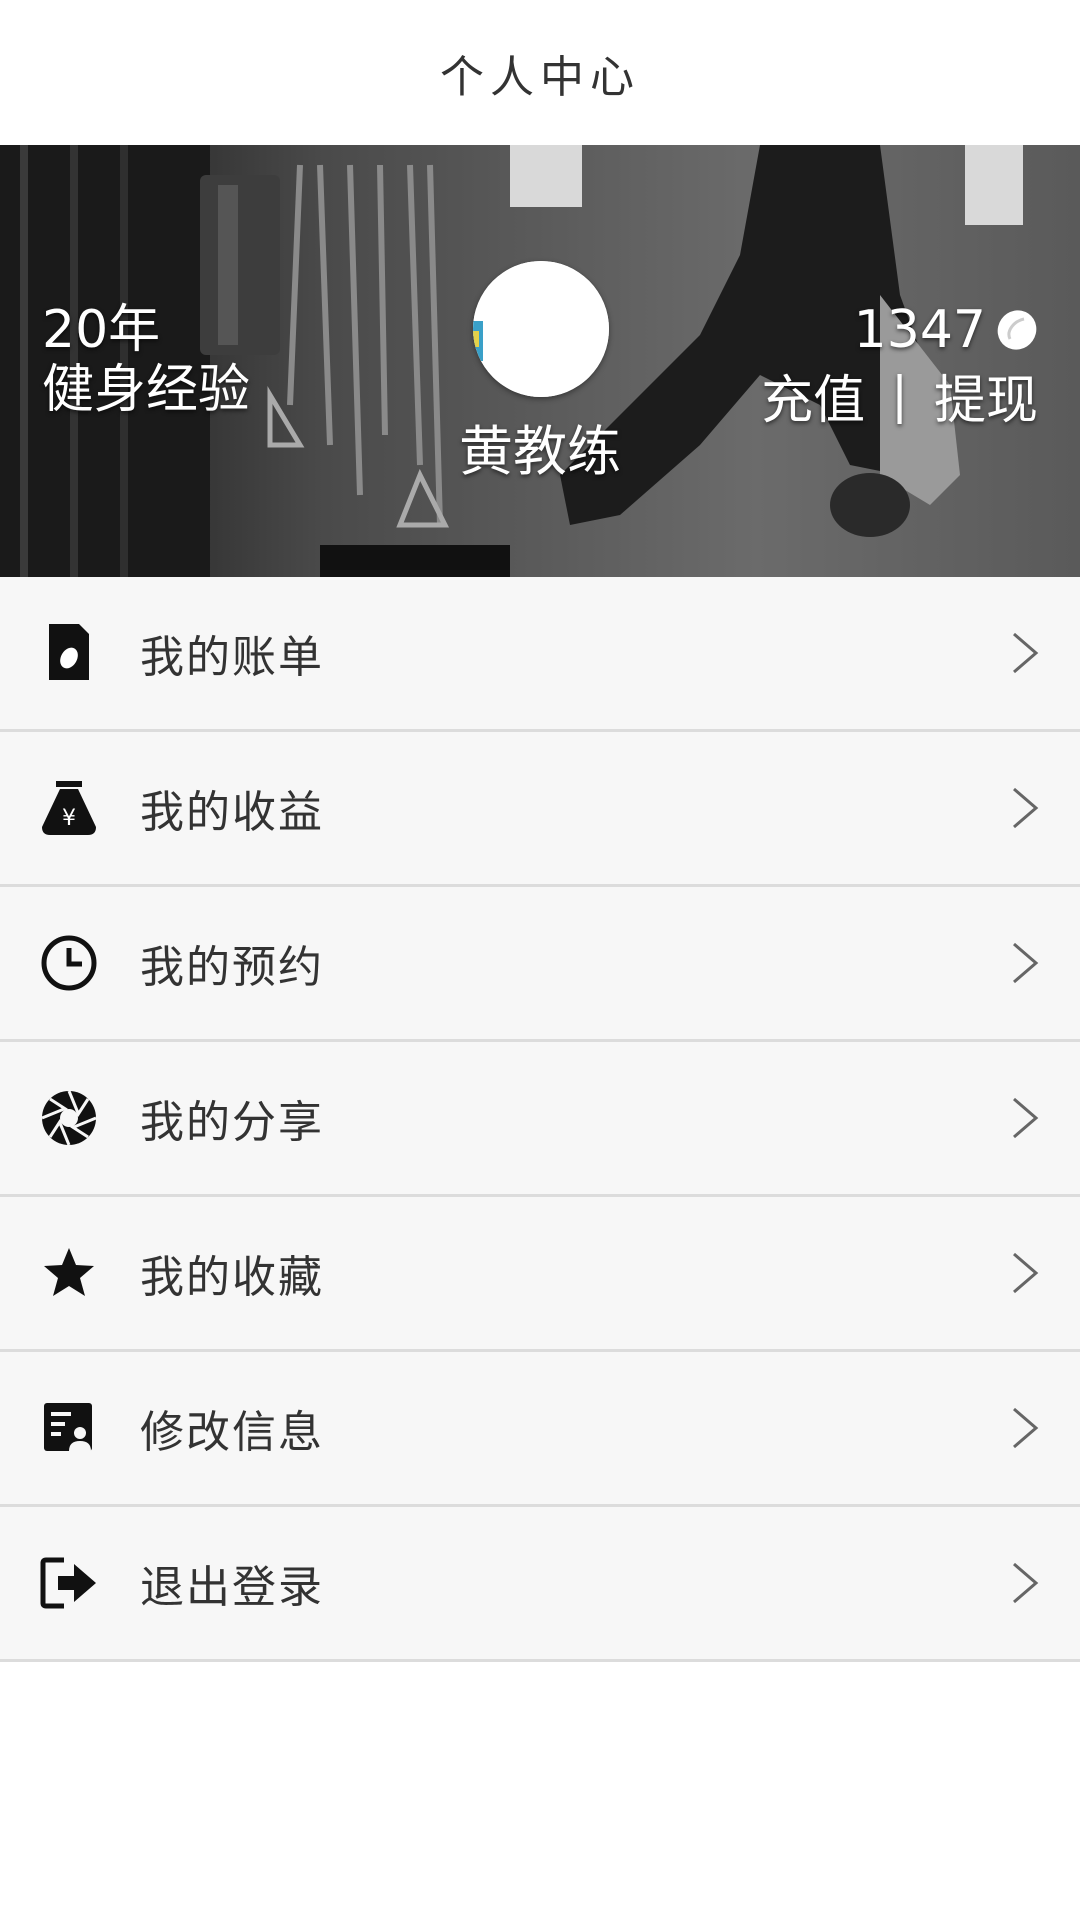  I want to click on experience-info: 20年 健身经验, so click(146, 360).